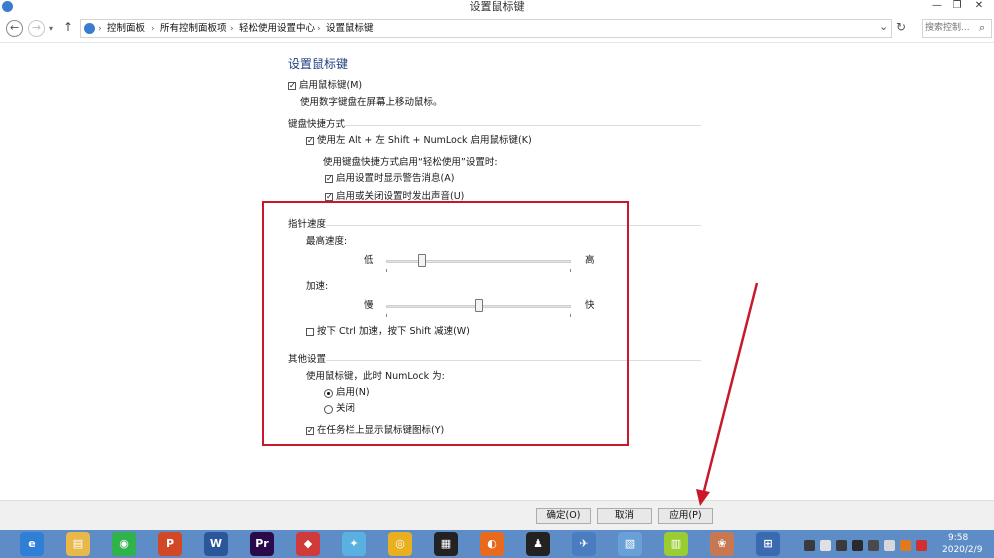  I want to click on clock-date: 2020/2/9, so click(962, 550).